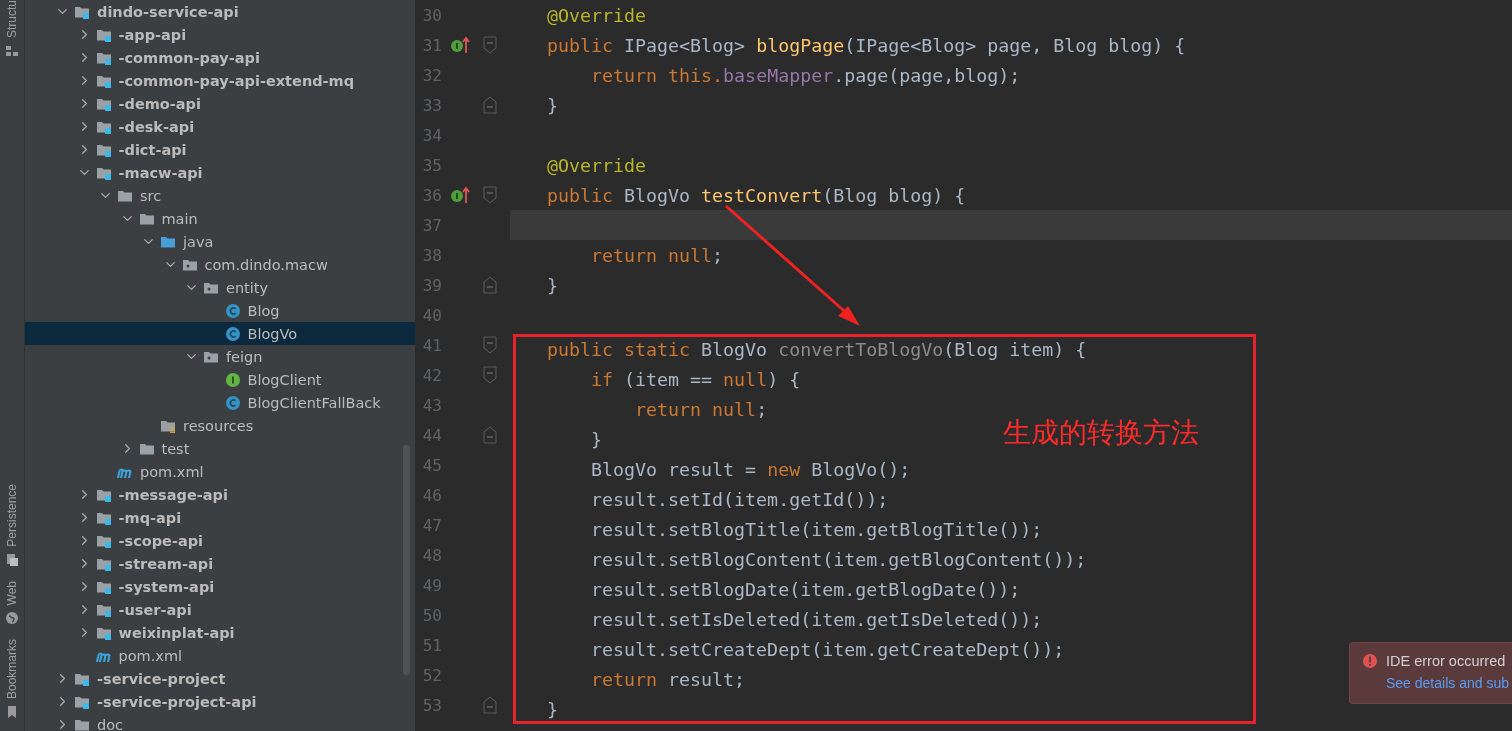 The image size is (1512, 731). Describe the element at coordinates (806, 75) in the screenshot. I see `code-line: return this.baseMapper.page(page,blog);` at that location.